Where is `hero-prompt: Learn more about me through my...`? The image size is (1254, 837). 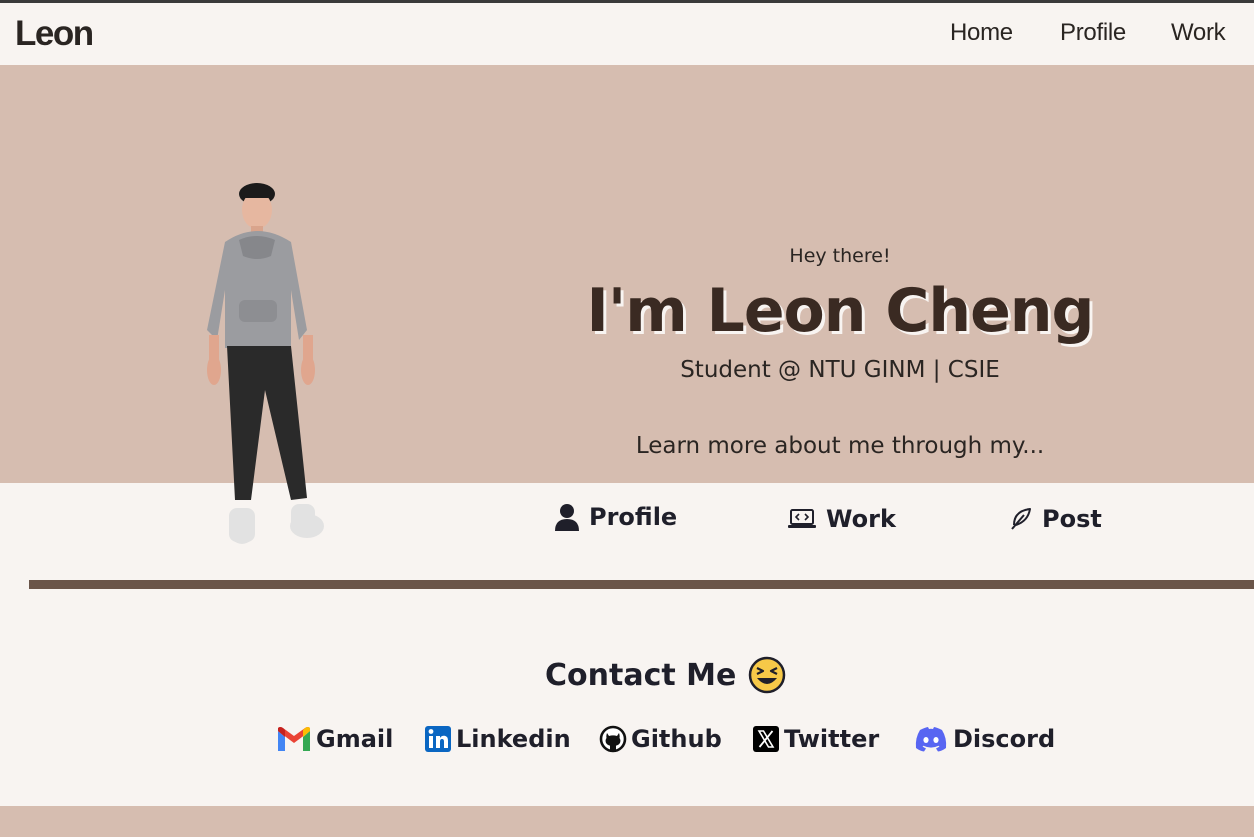
hero-prompt: Learn more about me through my... is located at coordinates (840, 446).